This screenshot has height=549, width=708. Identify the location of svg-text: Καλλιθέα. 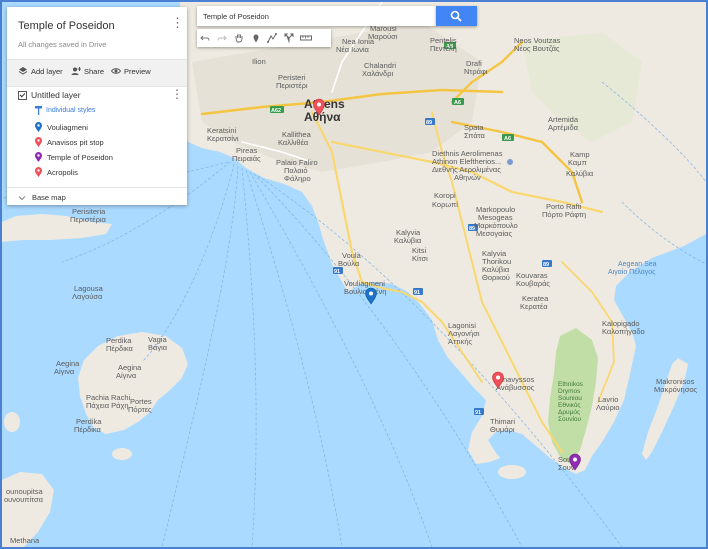
(293, 142).